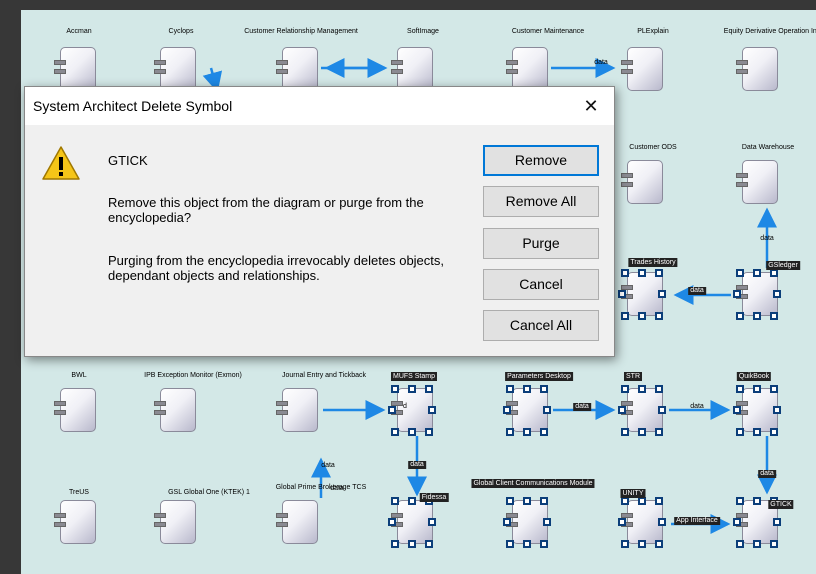 The image size is (816, 574). What do you see at coordinates (642, 410) in the screenshot?
I see `component-str` at bounding box center [642, 410].